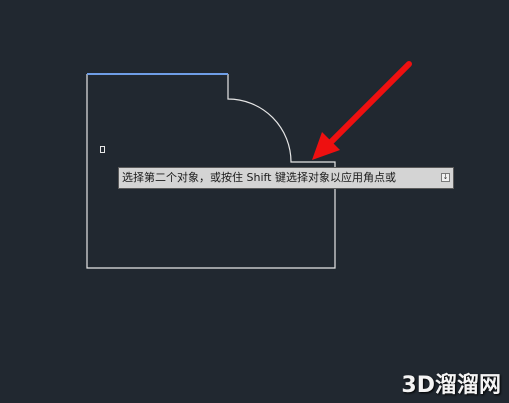 Image resolution: width=509 pixels, height=403 pixels. What do you see at coordinates (259, 177) in the screenshot?
I see `command-prompt-text: 选择第二个对象，或按住 Shift 键选择对象以应用角点或` at bounding box center [259, 177].